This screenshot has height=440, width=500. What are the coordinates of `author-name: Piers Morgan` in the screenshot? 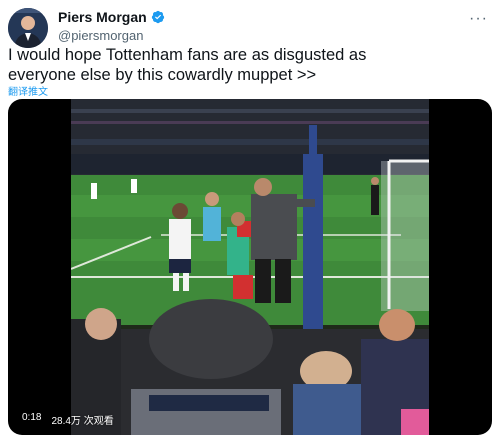 It's located at (102, 17).